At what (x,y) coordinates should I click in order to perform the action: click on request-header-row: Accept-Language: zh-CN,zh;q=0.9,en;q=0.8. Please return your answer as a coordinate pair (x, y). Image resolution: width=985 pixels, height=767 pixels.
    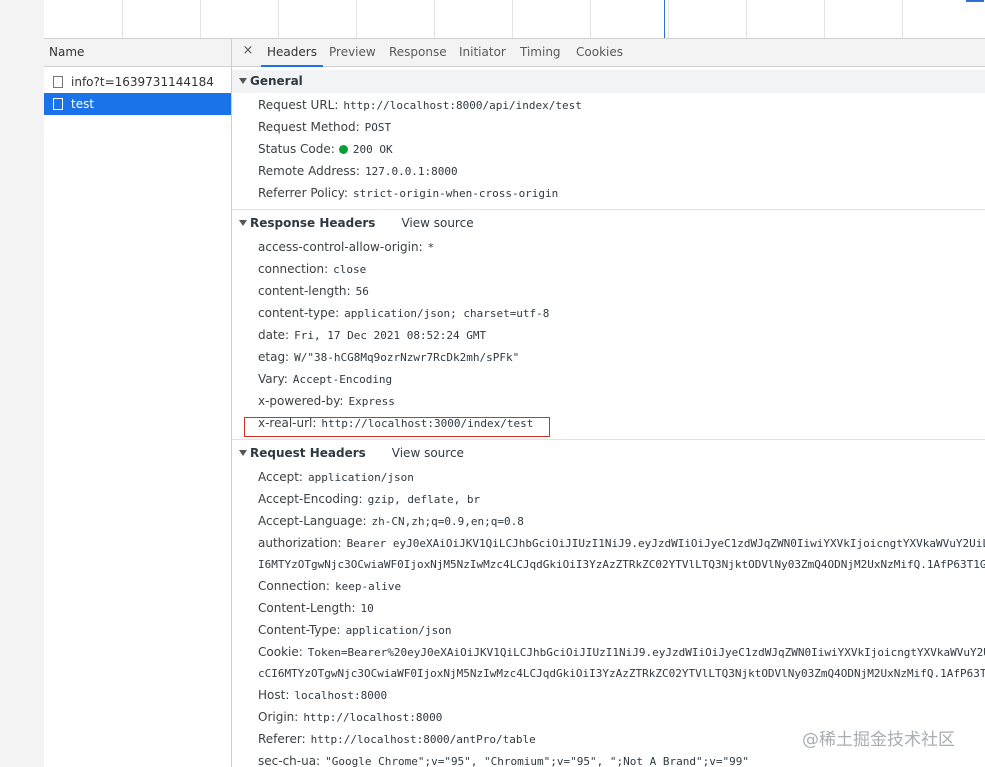
    Looking at the image, I should click on (391, 521).